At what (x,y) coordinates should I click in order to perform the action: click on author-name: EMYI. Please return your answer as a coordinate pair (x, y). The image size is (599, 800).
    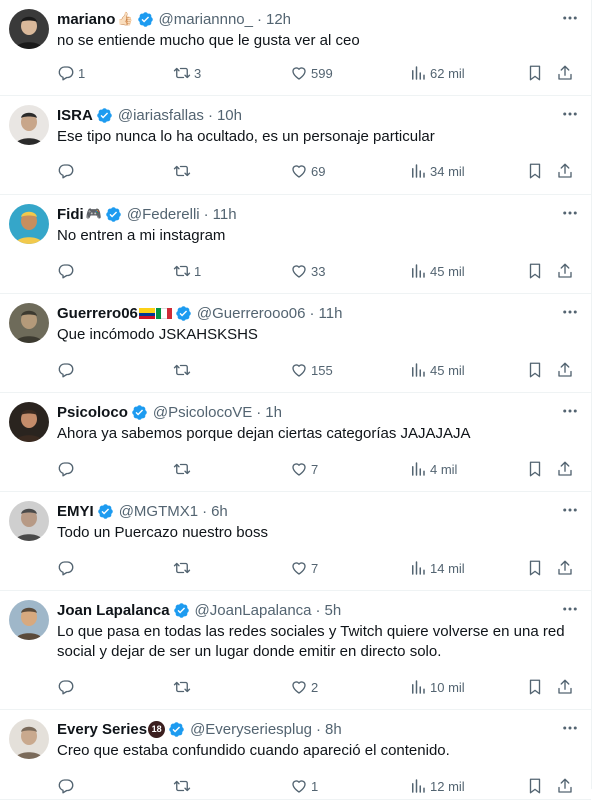
    Looking at the image, I should click on (75, 511).